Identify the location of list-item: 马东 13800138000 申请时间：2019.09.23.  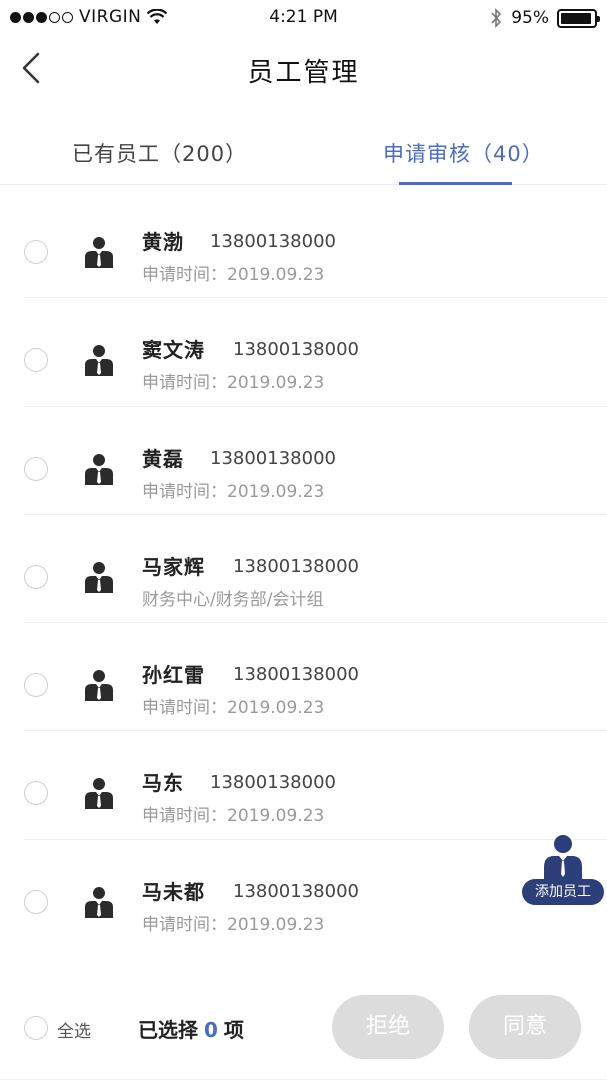
(303, 786).